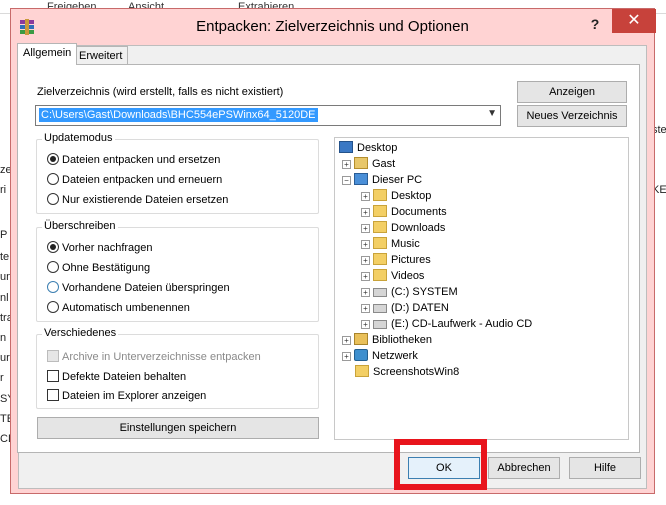  I want to click on tree-node-drive-e: + (E:) CD-Laufwerk - Audio CD, so click(446, 324).